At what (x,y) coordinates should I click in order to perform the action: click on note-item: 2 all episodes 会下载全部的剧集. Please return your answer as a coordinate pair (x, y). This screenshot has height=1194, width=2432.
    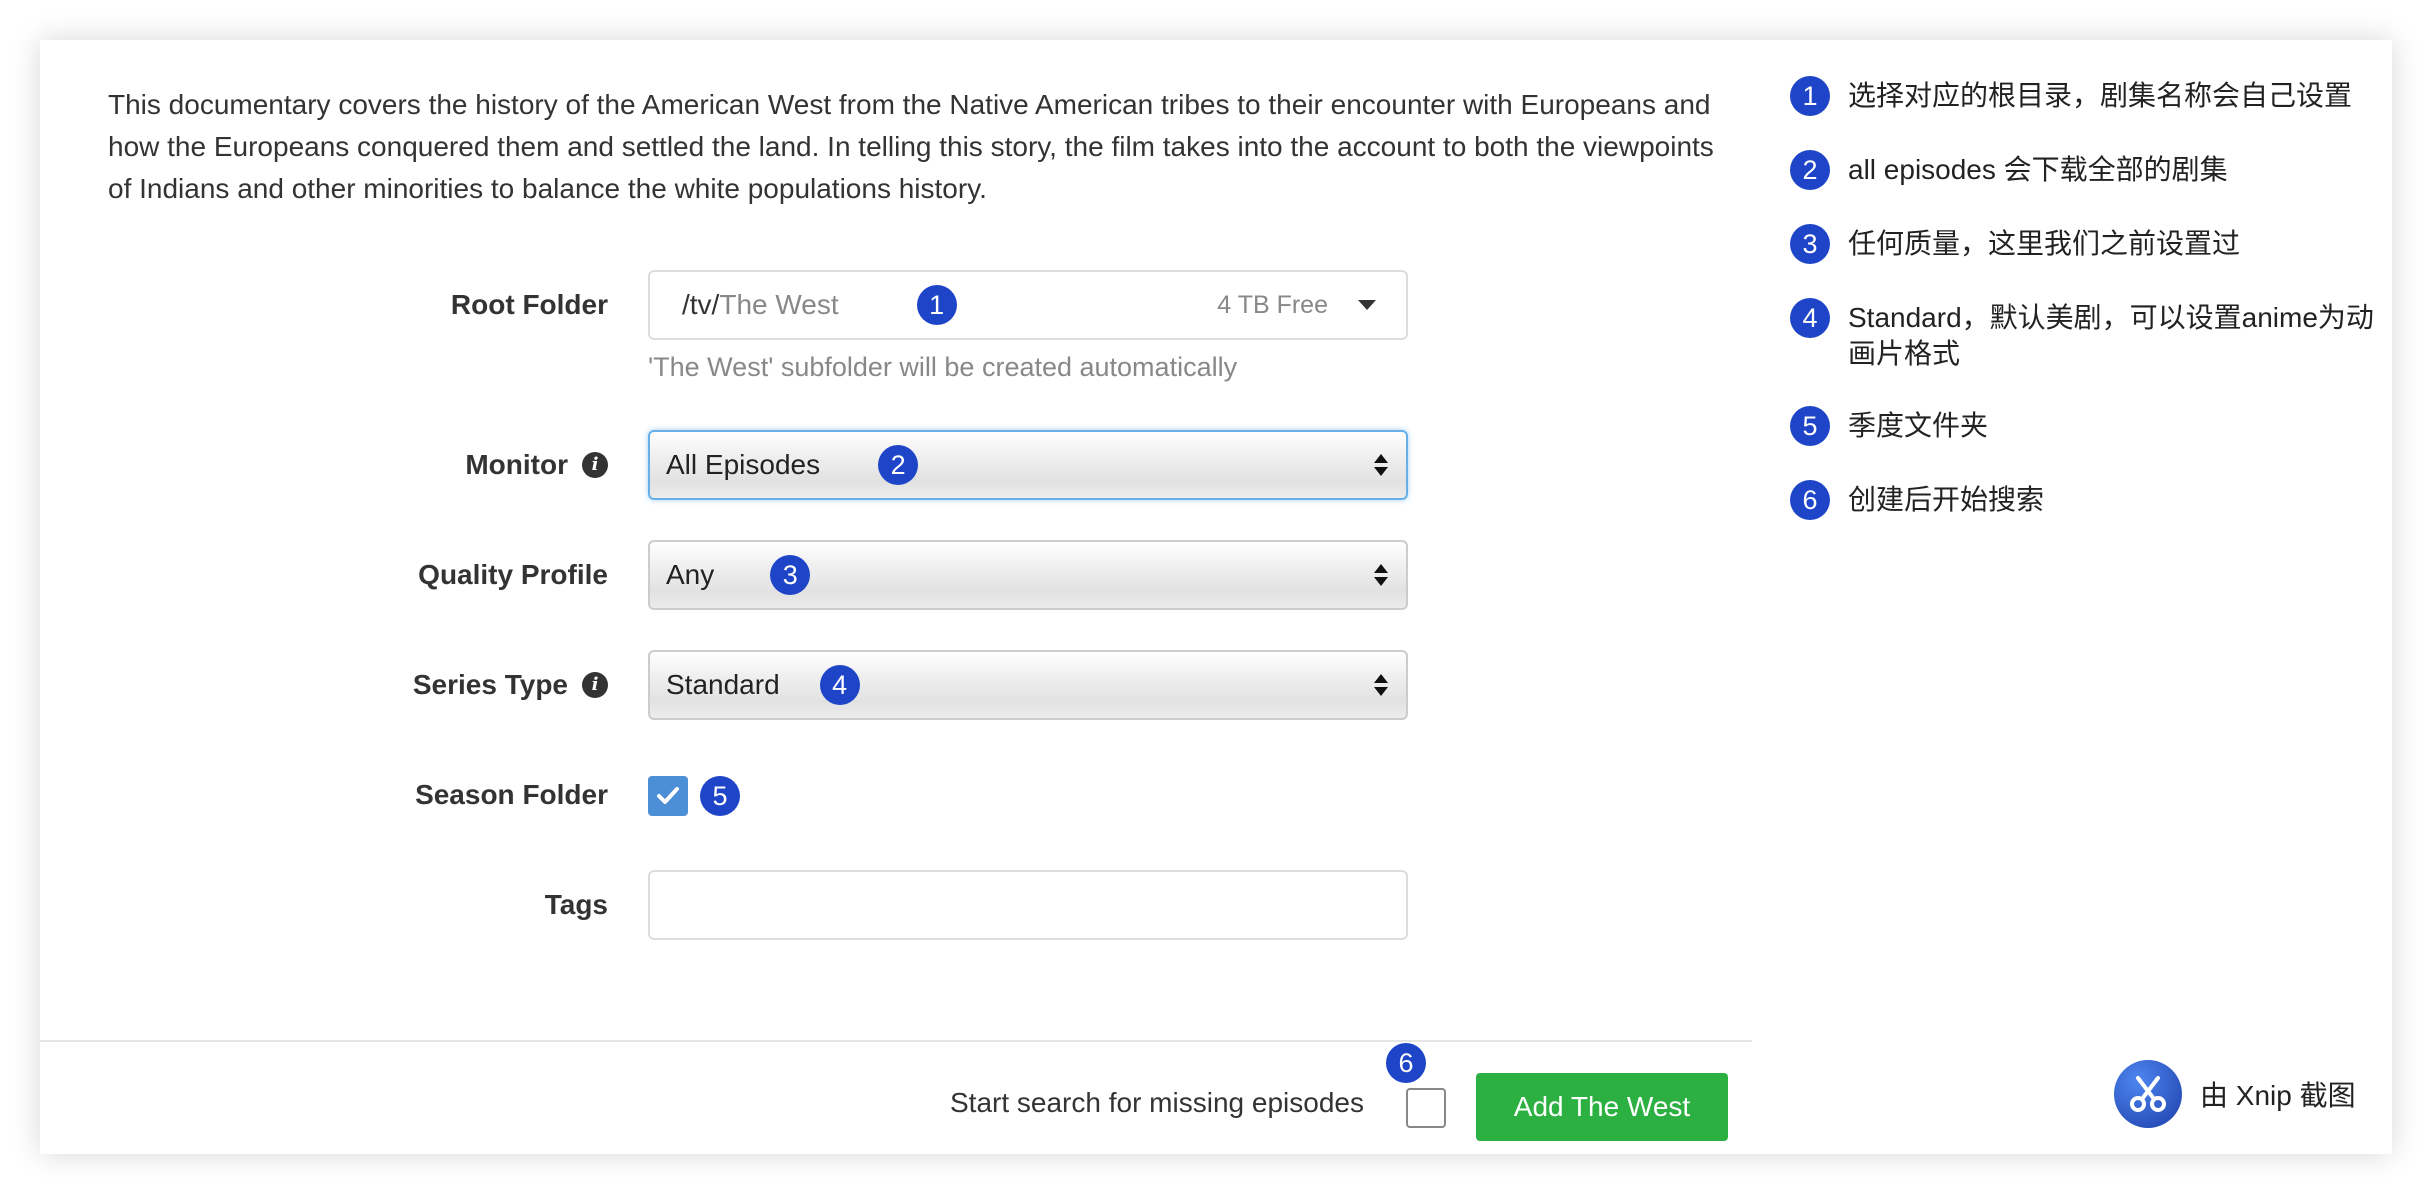
    Looking at the image, I should click on (2085, 170).